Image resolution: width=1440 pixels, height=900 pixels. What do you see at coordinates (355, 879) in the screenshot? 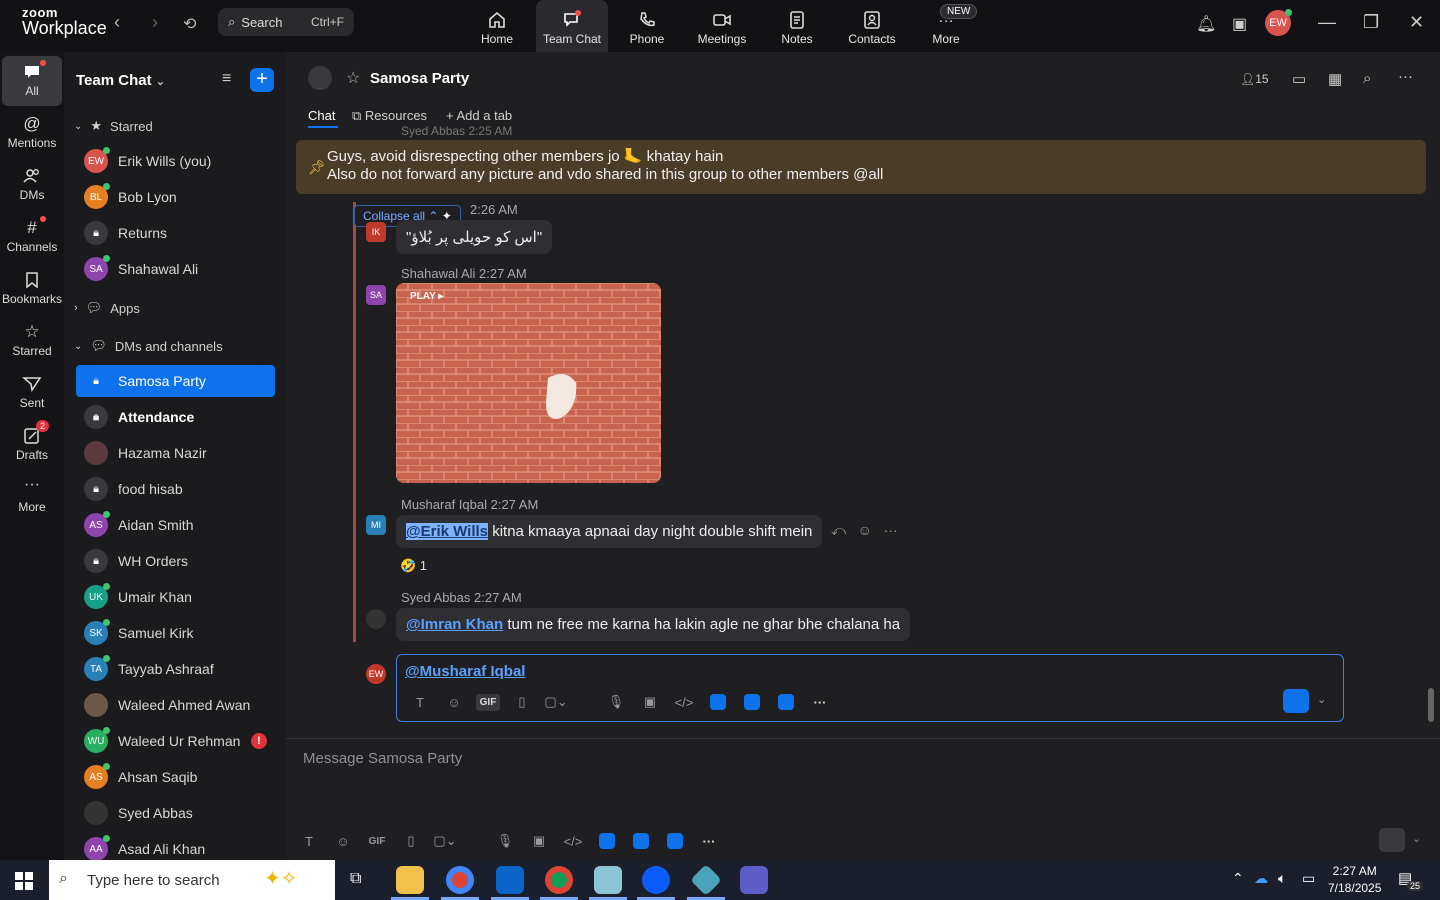
I see `task-view-icon: ⧉` at bounding box center [355, 879].